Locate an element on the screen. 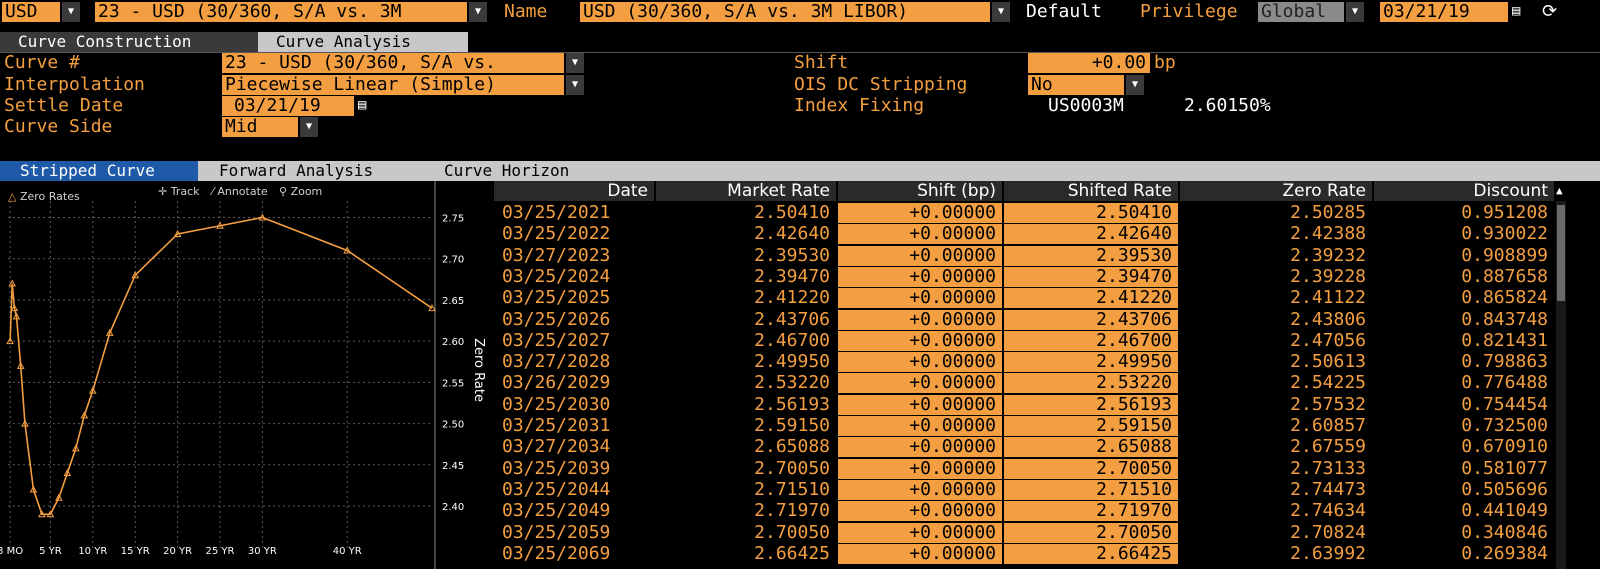  track-tool: ✛ Track is located at coordinates (179, 191).